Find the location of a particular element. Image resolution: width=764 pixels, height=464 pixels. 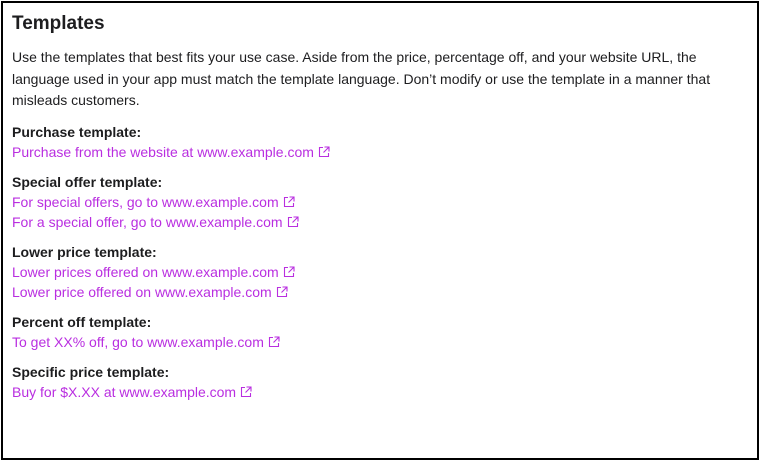

page-title: Templates is located at coordinates (58, 23).